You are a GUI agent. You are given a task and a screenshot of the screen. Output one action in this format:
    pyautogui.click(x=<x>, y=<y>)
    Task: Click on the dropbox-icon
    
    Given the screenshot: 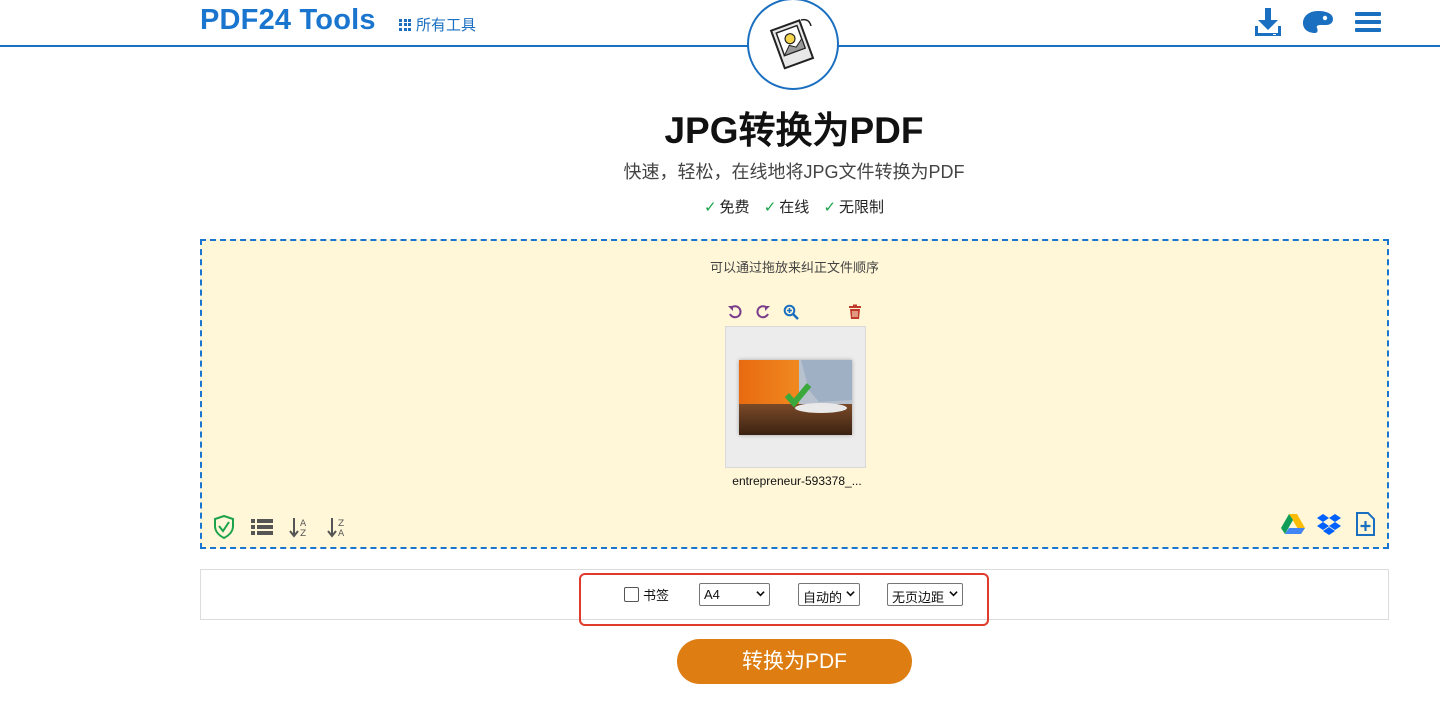 What is the action you would take?
    pyautogui.click(x=1329, y=524)
    